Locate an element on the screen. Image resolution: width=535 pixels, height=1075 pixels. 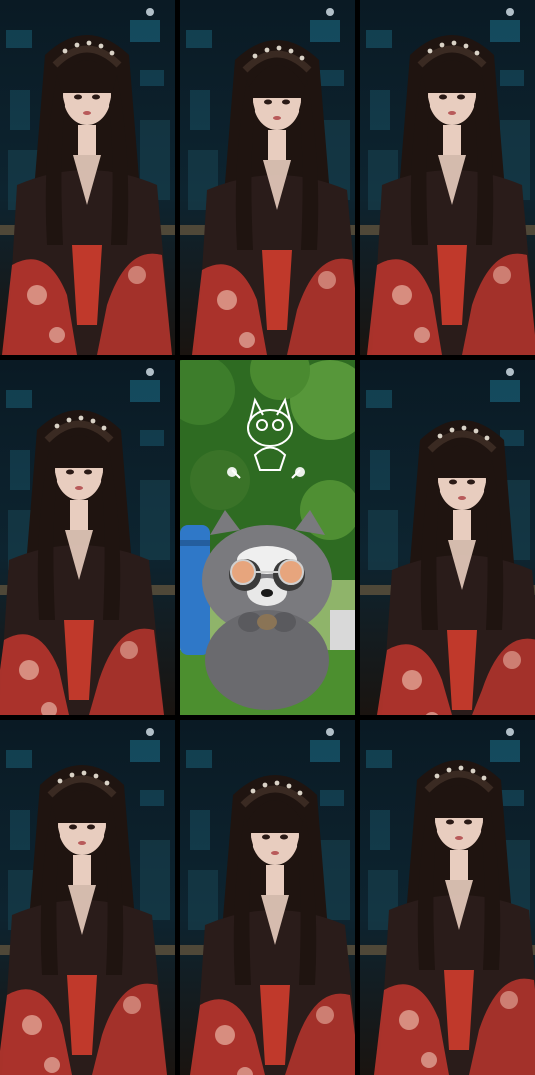
photo-tile-5-raccoon-filter is located at coordinates (267, 537).